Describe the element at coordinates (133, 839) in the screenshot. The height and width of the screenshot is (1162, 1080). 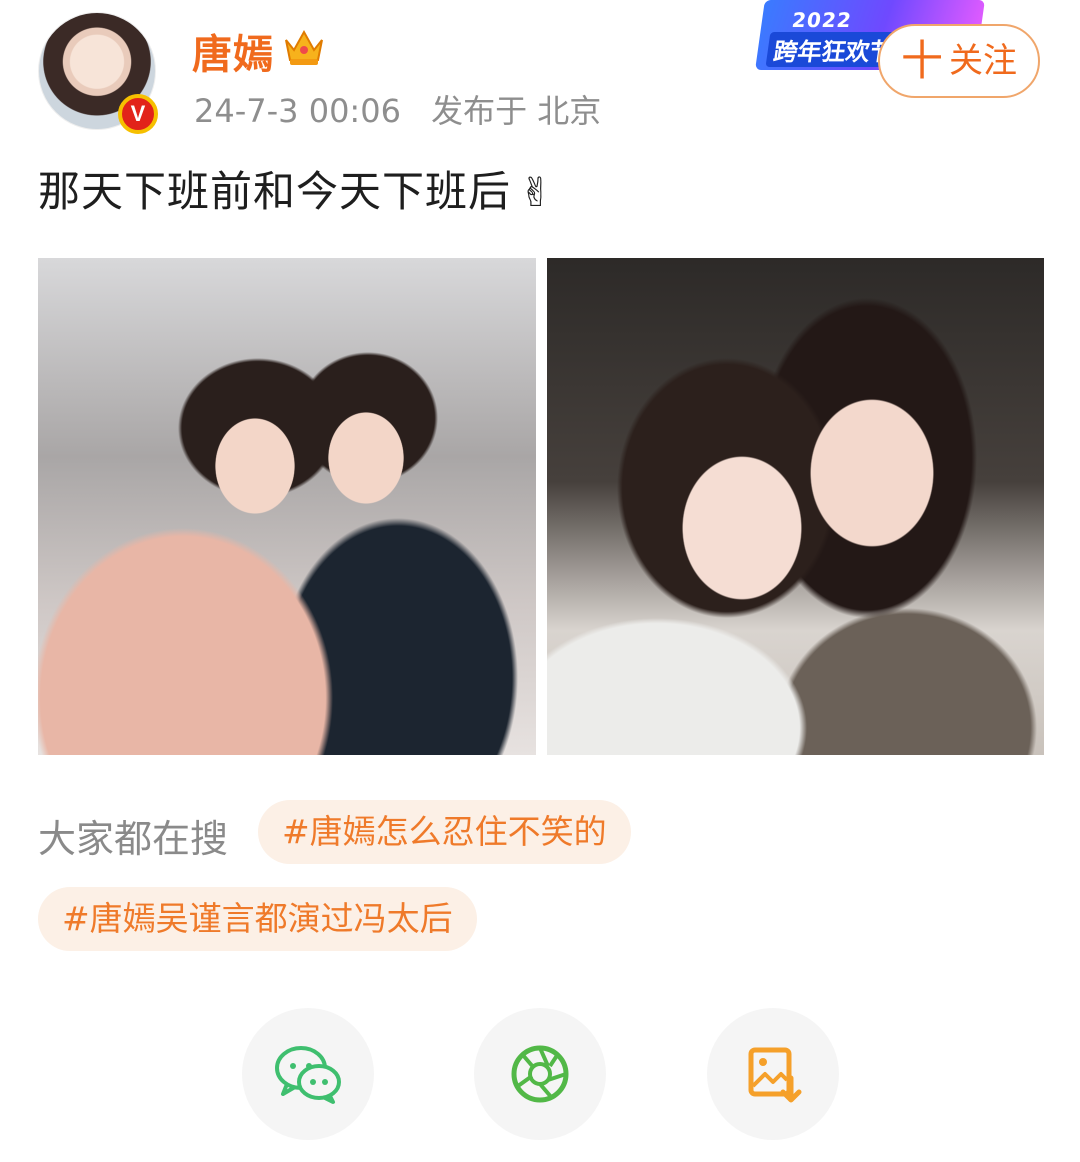
I see `search-label: 大家都在搜` at that location.